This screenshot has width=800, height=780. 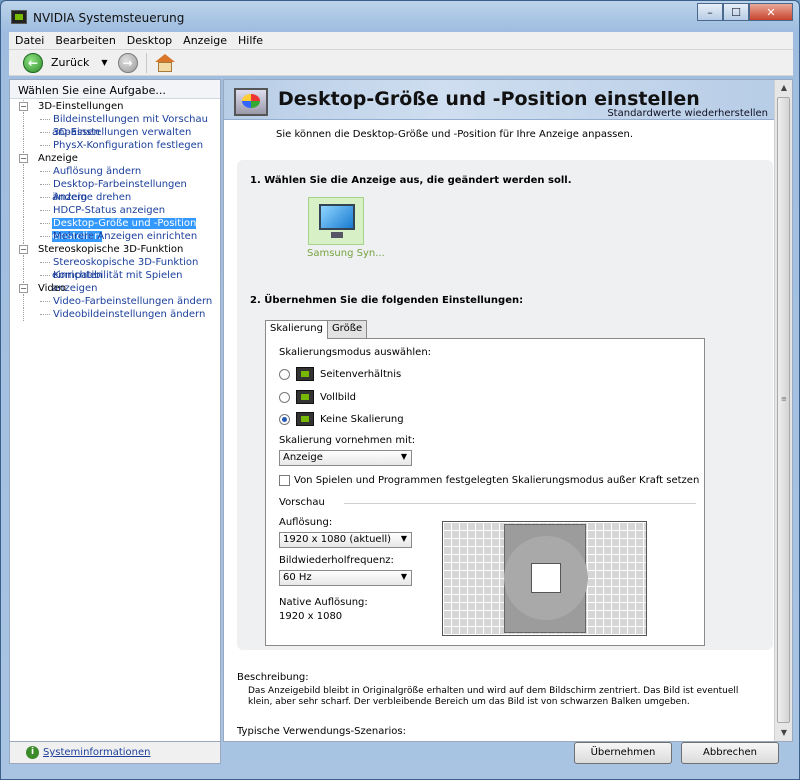 What do you see at coordinates (115, 132) in the screenshot?
I see `tree-item-3d-verwalten: 3D-Einstellungen verwalten` at bounding box center [115, 132].